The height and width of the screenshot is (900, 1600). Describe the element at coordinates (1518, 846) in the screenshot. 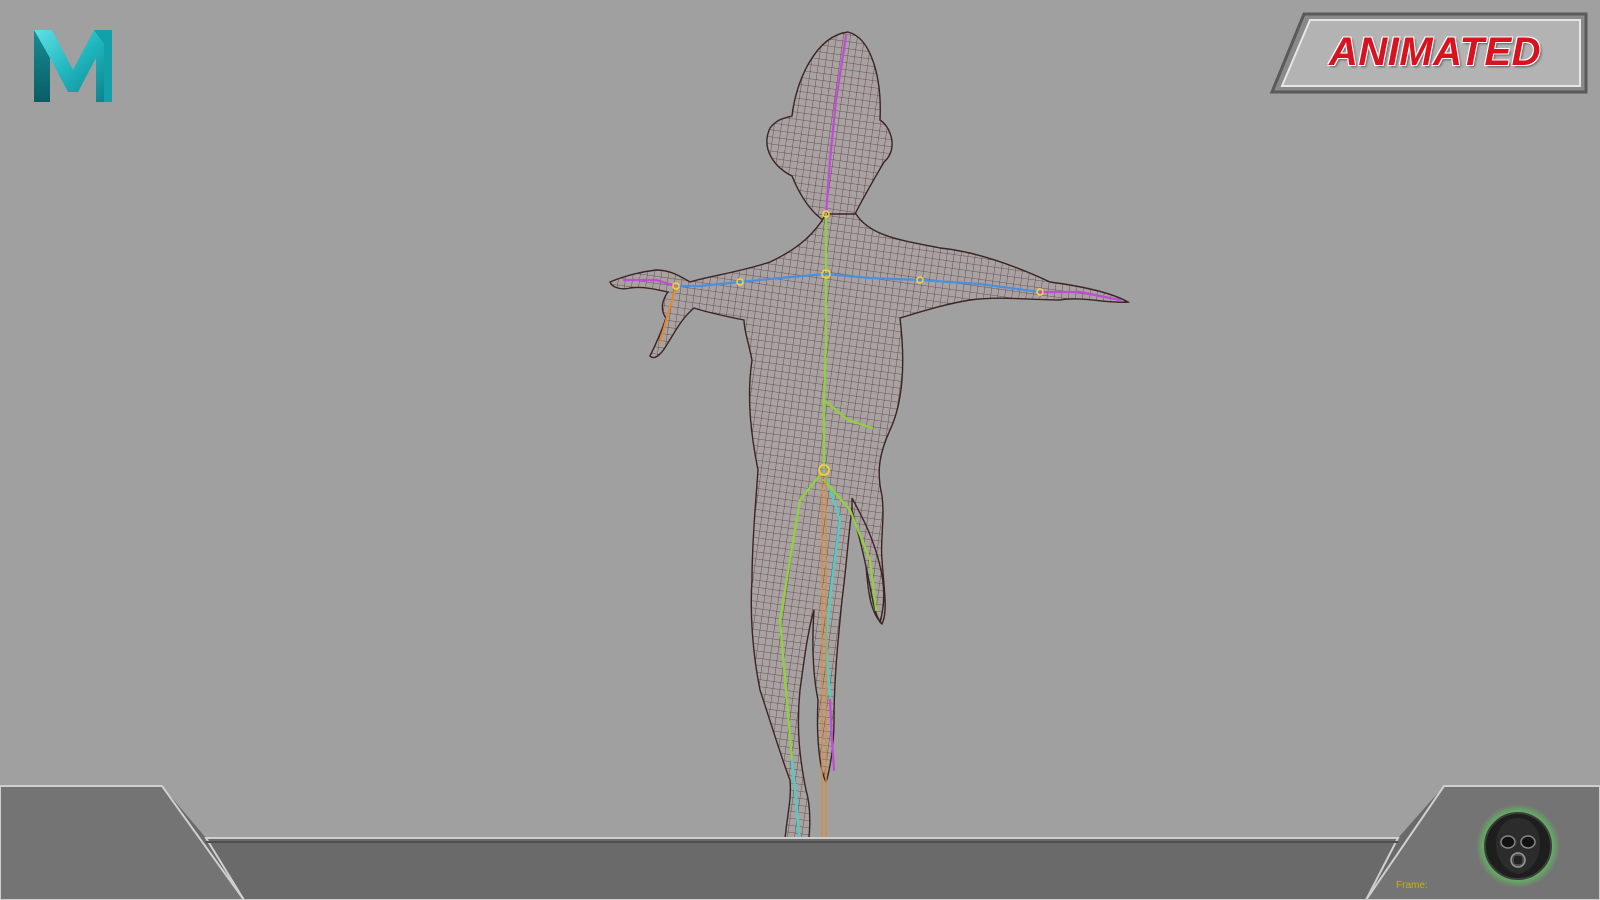

I see `gas-mask-emblem-icon` at that location.